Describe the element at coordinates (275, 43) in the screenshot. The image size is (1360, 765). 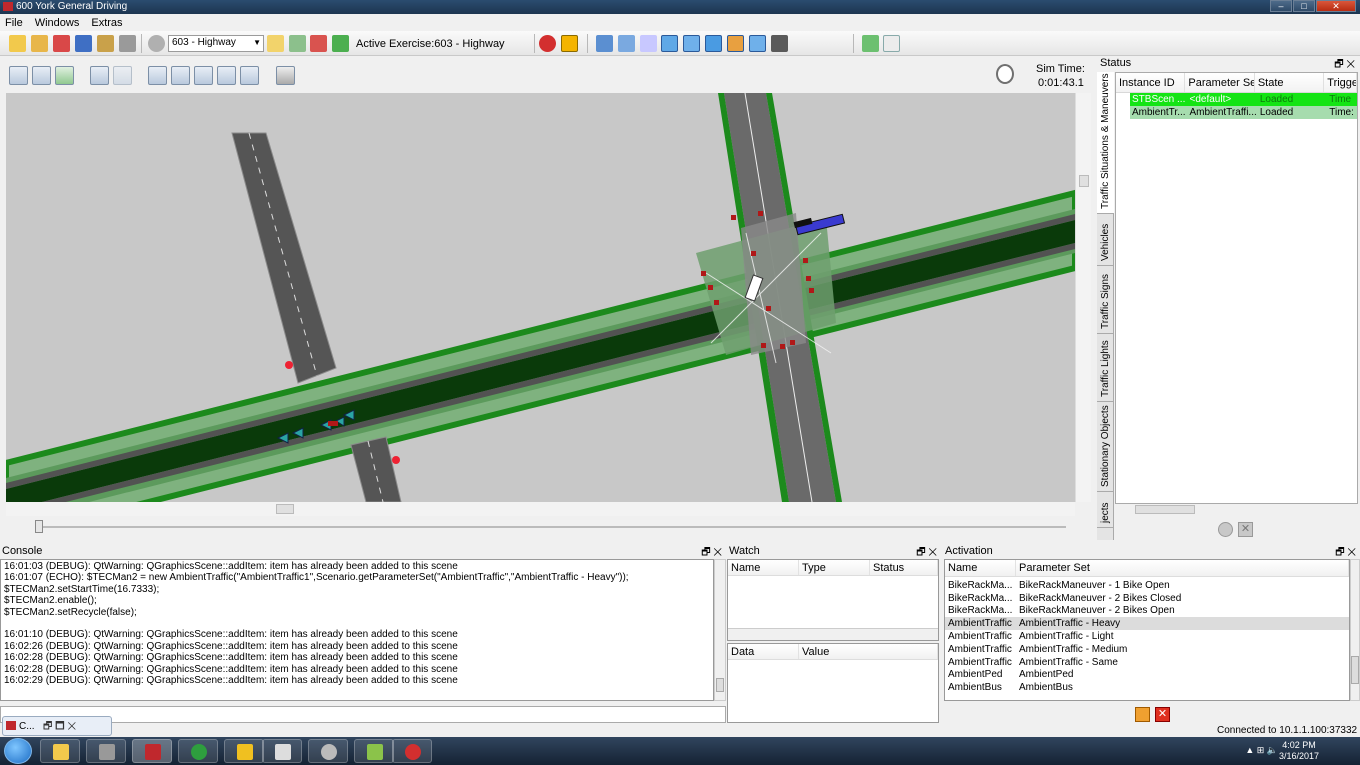
I see `new-exercise-icon` at that location.